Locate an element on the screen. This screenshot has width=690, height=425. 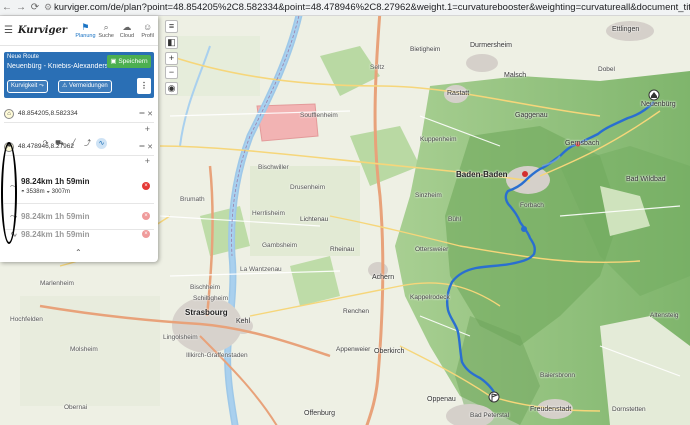
map-label-obernai: Obernai is located at coordinates (76, 407).